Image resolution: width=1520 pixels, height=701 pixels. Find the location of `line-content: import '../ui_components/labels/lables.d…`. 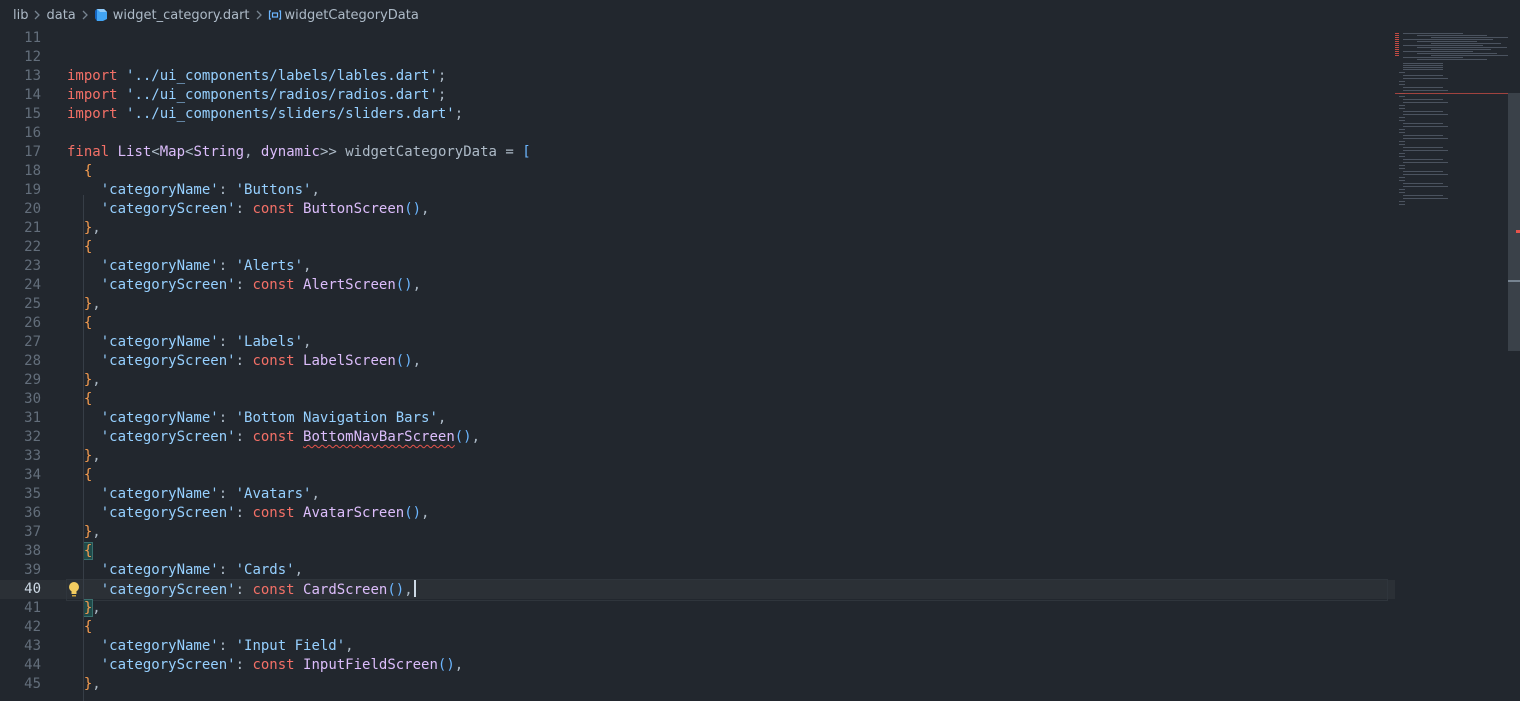

line-content: import '../ui_components/labels/lables.d… is located at coordinates (727, 76).